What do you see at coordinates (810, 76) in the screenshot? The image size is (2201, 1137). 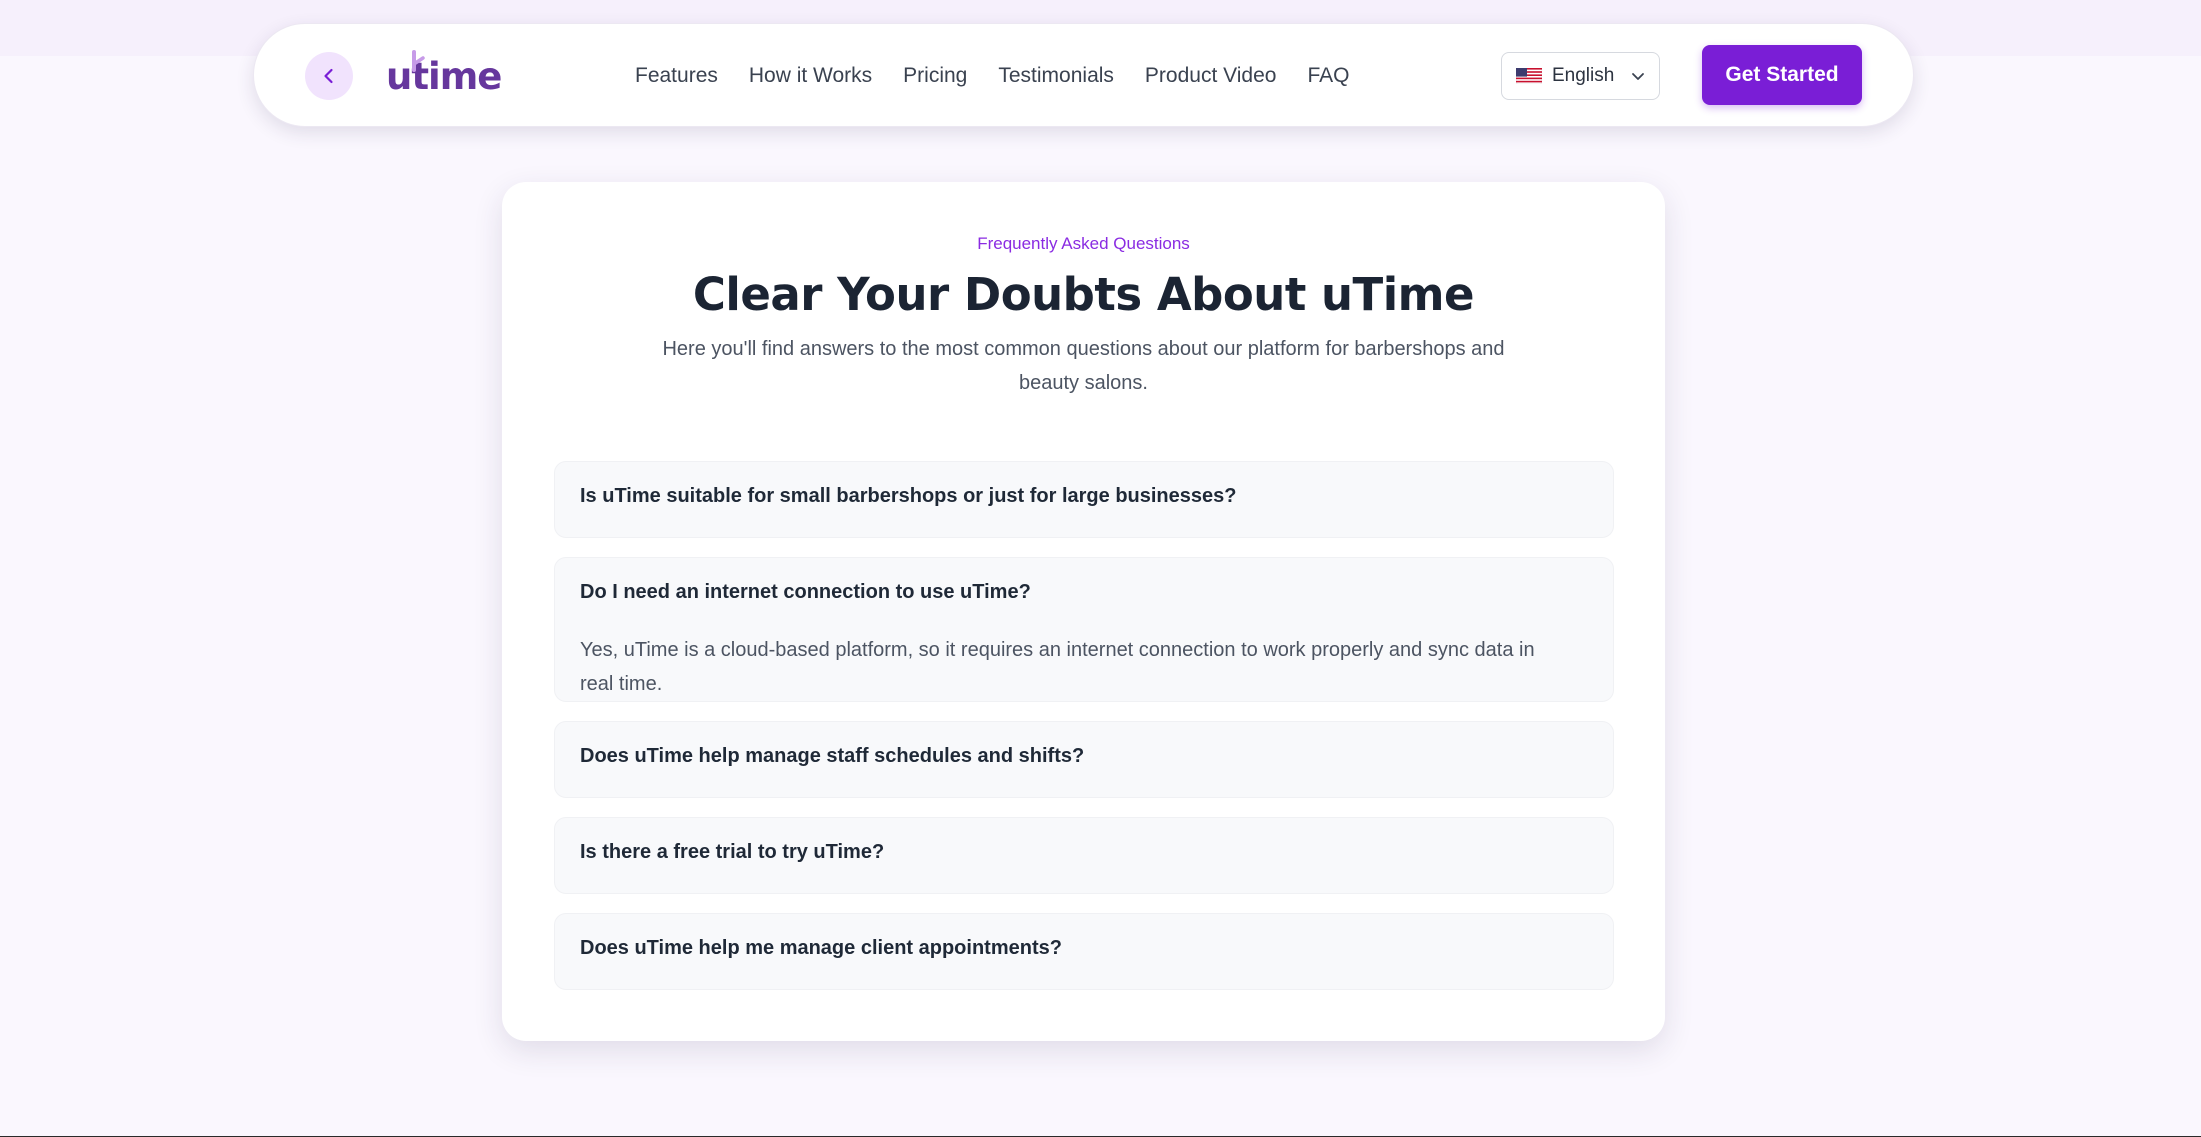 I see `nav-link-how-it-works: How it Works` at bounding box center [810, 76].